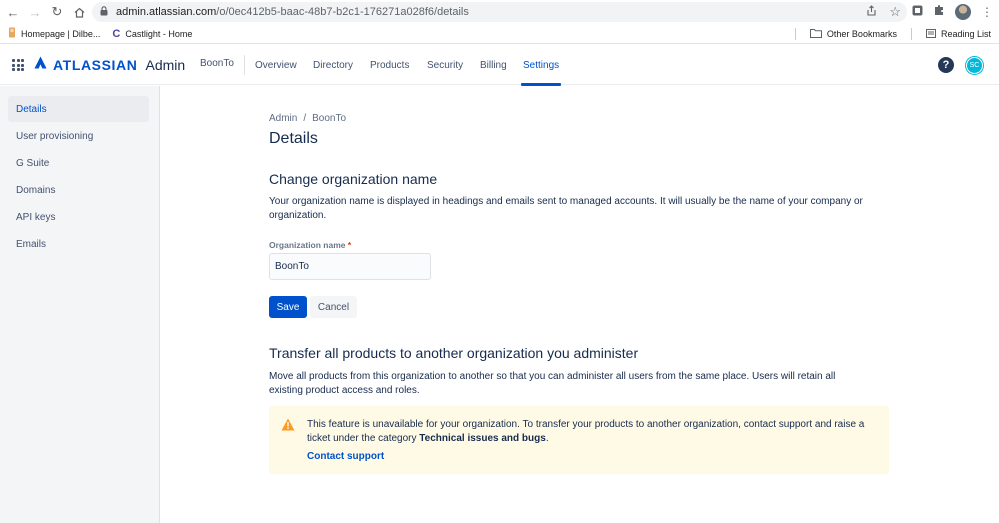 The width and height of the screenshot is (999, 523). What do you see at coordinates (895, 12) in the screenshot?
I see `star-icon: ☆` at bounding box center [895, 12].